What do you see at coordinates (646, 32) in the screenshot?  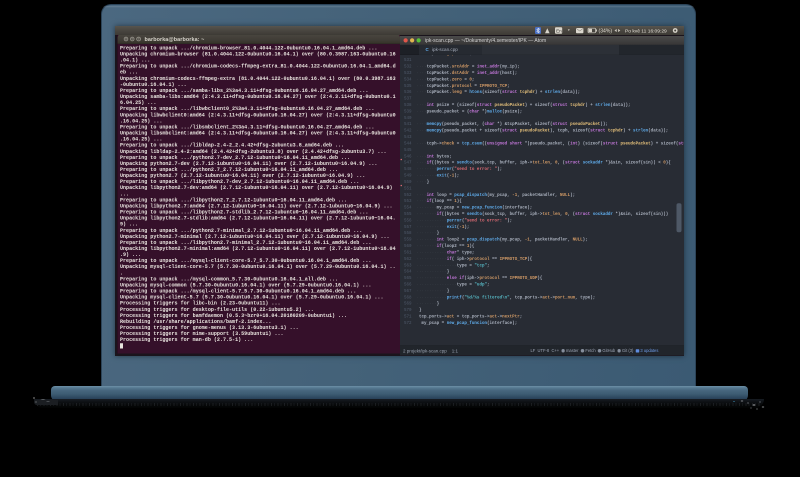 I see `svg-text: Po kvě 11 16:09:29` at bounding box center [646, 32].